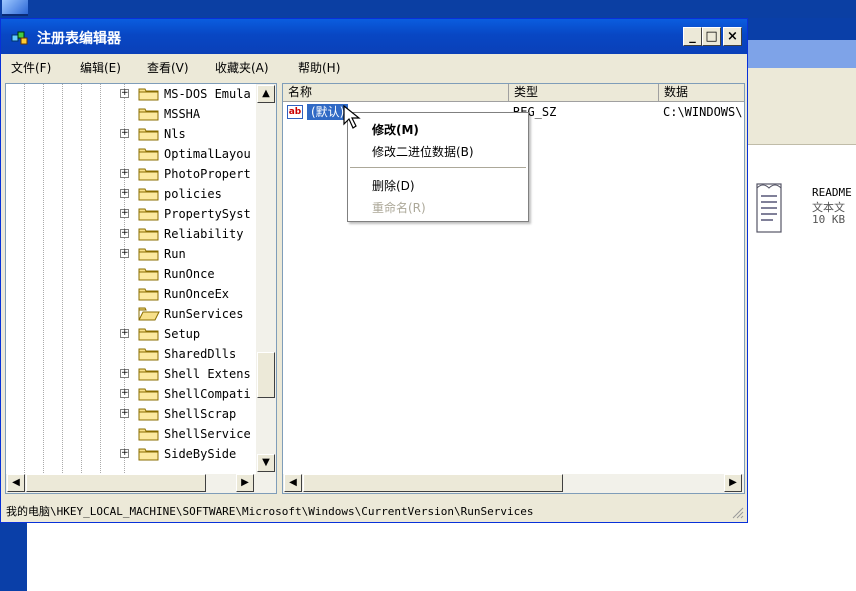 Image resolution: width=856 pixels, height=591 pixels. Describe the element at coordinates (19, 38) in the screenshot. I see `regedit-app-icon` at that location.